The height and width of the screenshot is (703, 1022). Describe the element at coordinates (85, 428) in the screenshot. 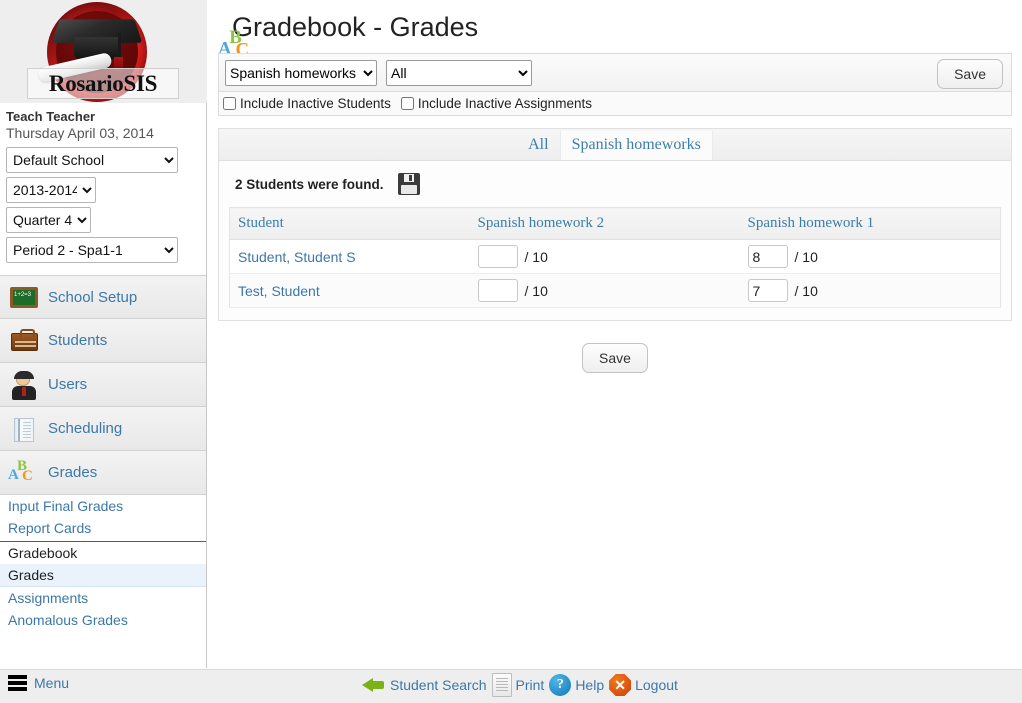

I see `sidebar-item-label: Scheduling` at that location.